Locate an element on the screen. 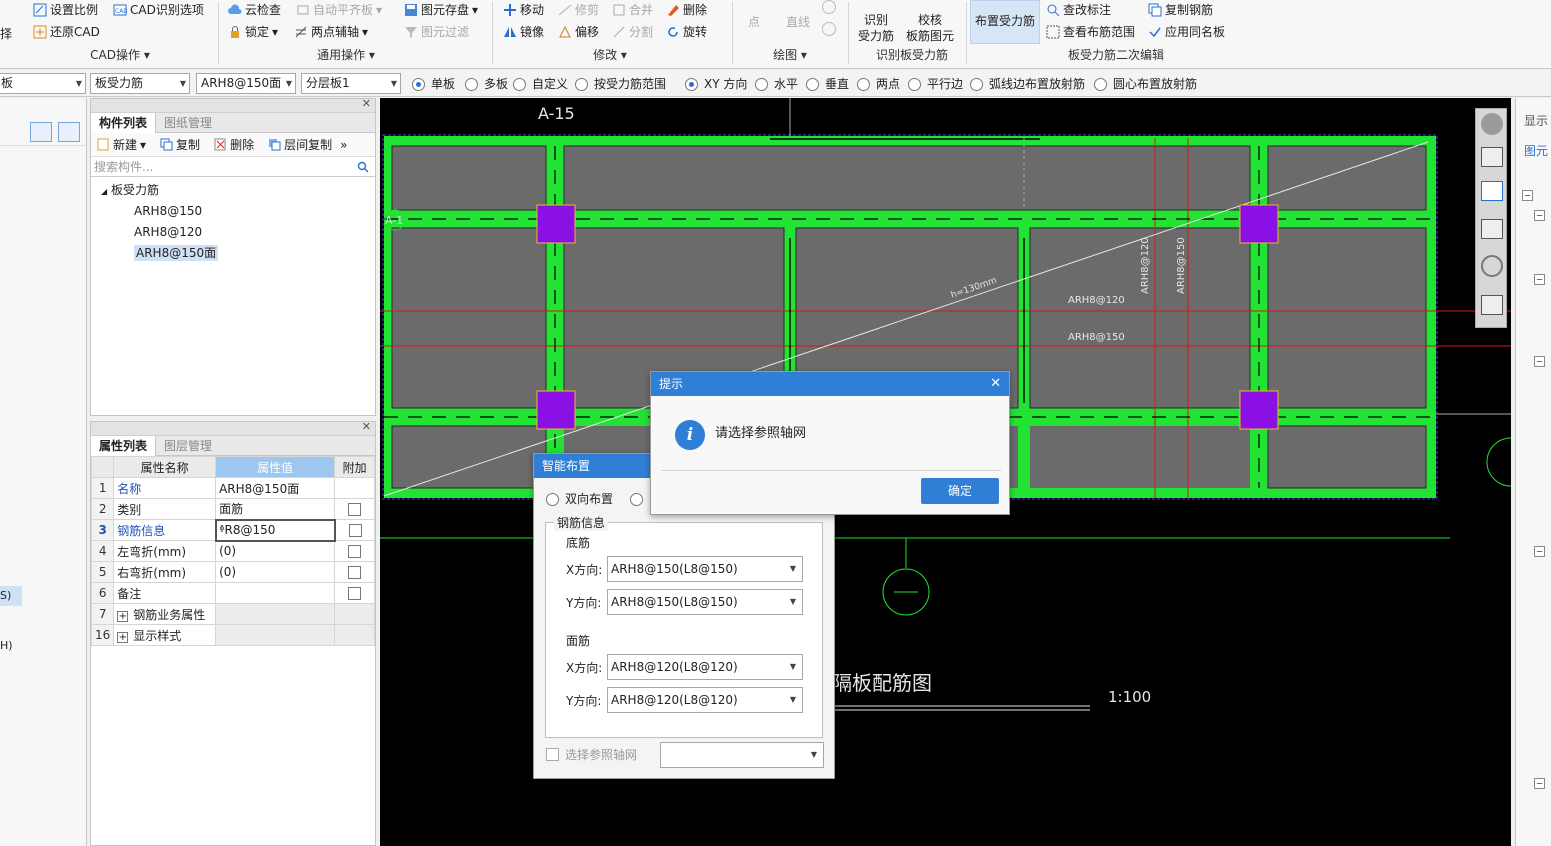  trim-button: 修剪 is located at coordinates (578, 10).